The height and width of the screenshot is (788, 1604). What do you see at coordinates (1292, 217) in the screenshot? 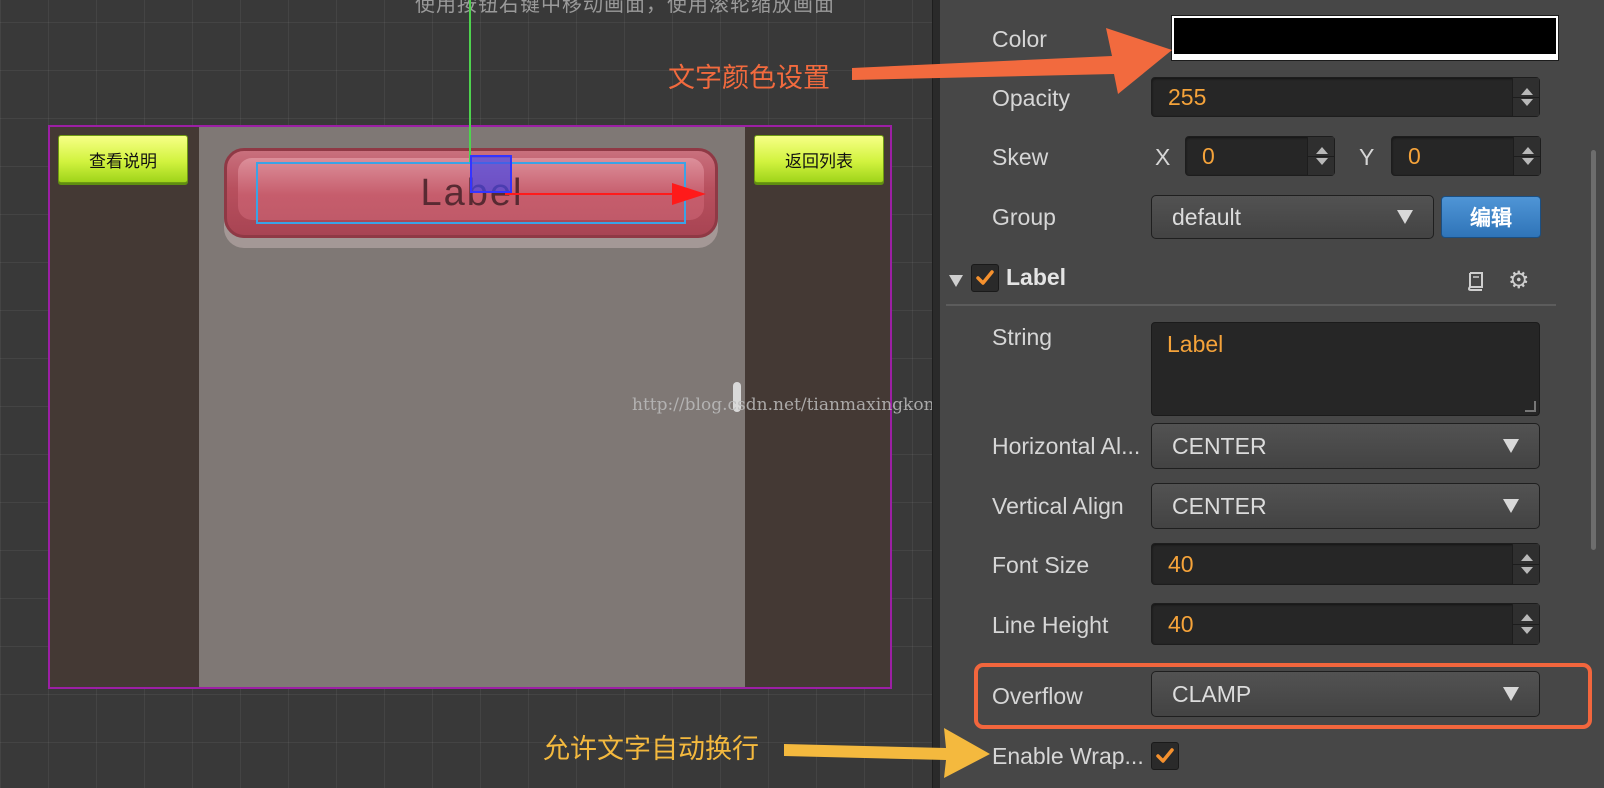
I see `group-select: default` at bounding box center [1292, 217].